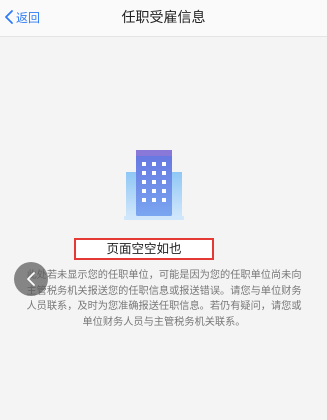 The height and width of the screenshot is (420, 327). I want to click on empty-state-title: 页面空空如也, so click(144, 248).